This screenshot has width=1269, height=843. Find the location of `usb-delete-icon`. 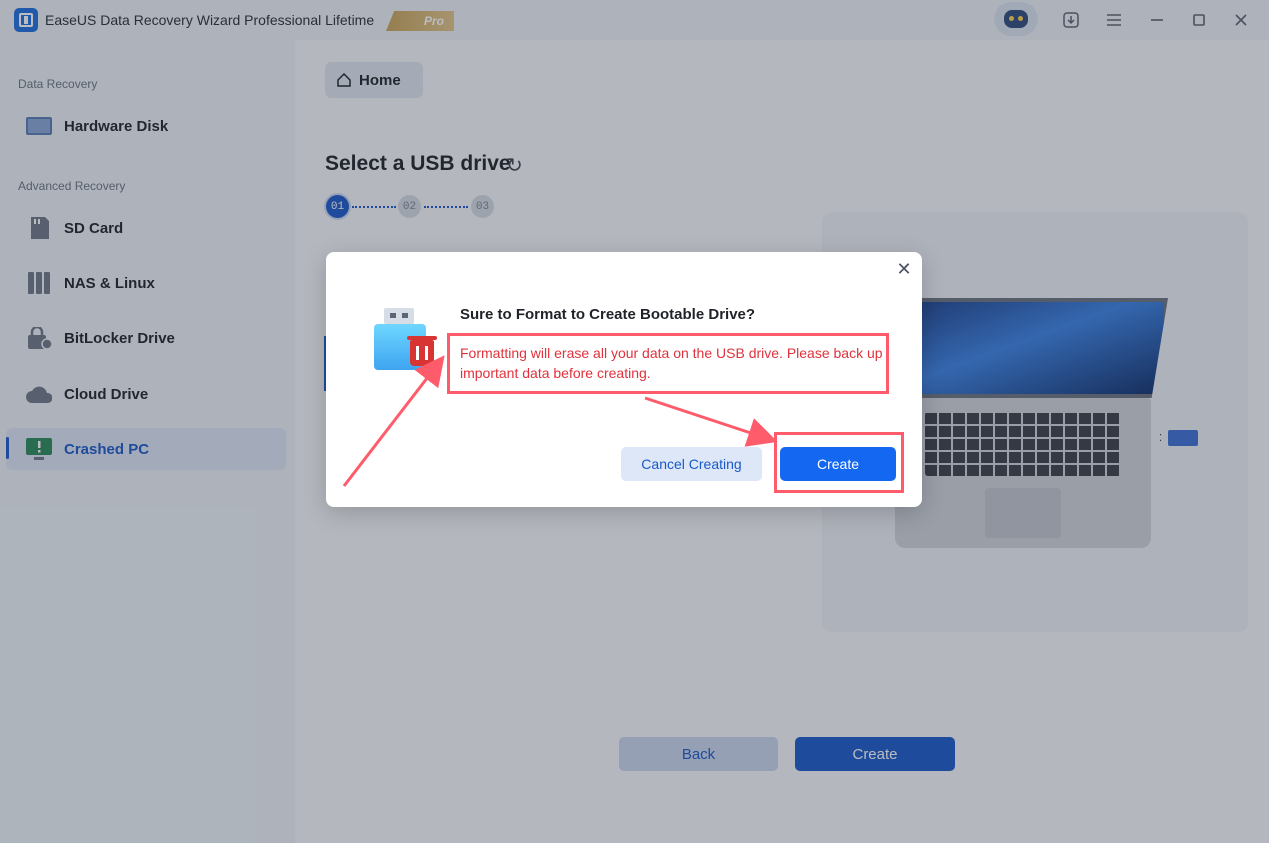

usb-delete-icon is located at coordinates (405, 339).